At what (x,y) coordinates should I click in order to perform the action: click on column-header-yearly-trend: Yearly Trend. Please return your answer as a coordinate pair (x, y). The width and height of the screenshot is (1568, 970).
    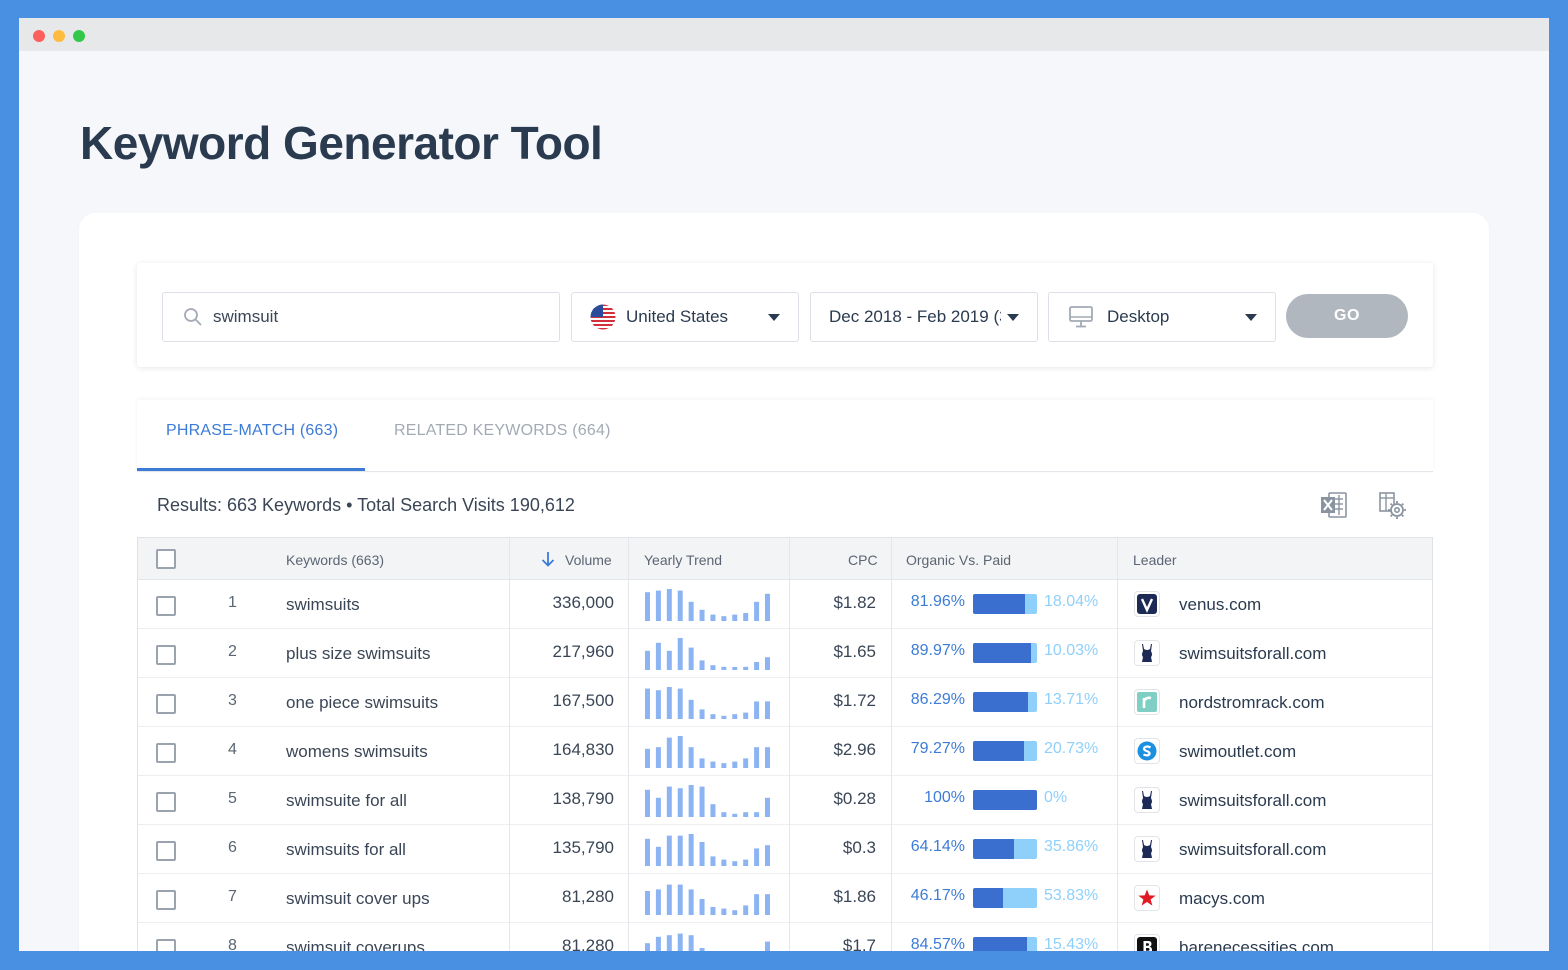
    Looking at the image, I should click on (683, 560).